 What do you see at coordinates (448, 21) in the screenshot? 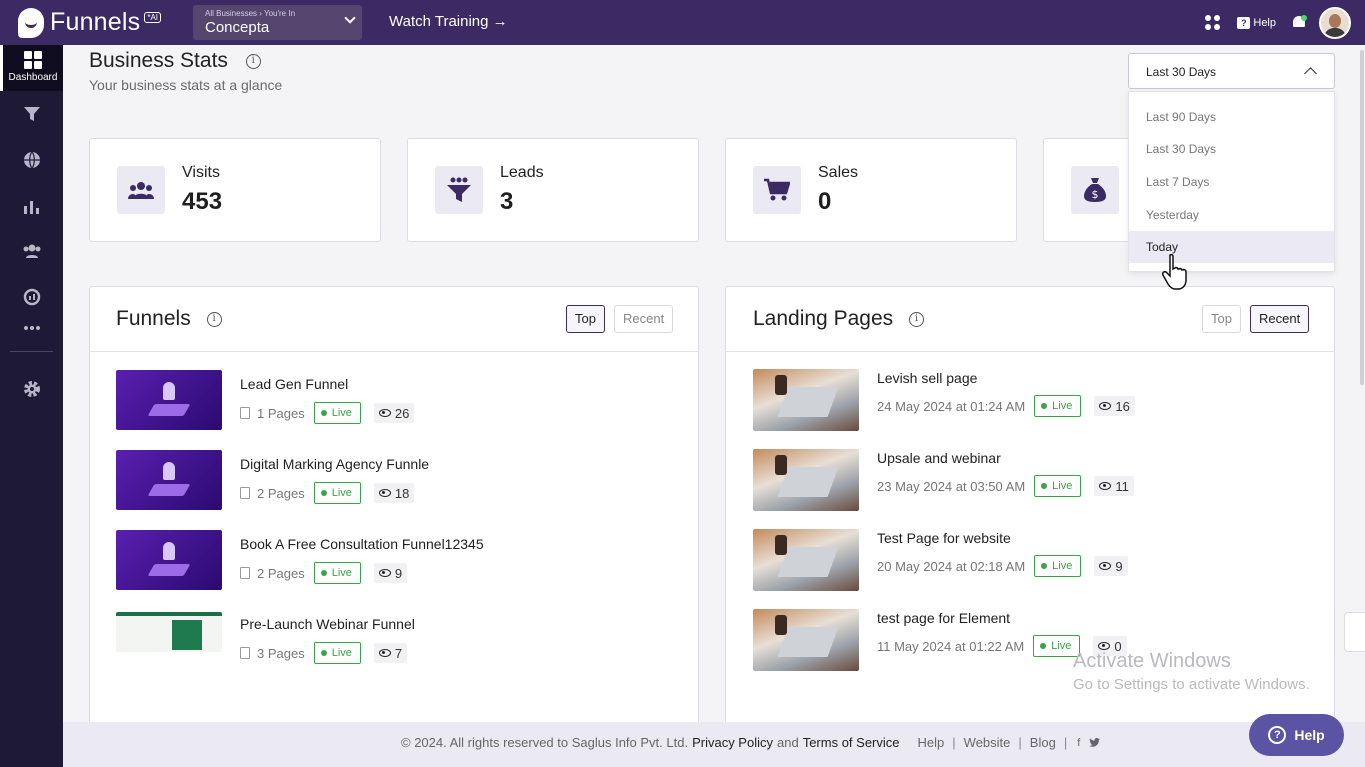
I see `watch-training-link: Watch Training →` at bounding box center [448, 21].